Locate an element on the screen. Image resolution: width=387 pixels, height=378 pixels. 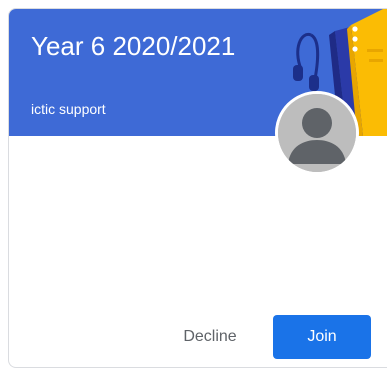
teacher-name: ictic support is located at coordinates (68, 109).